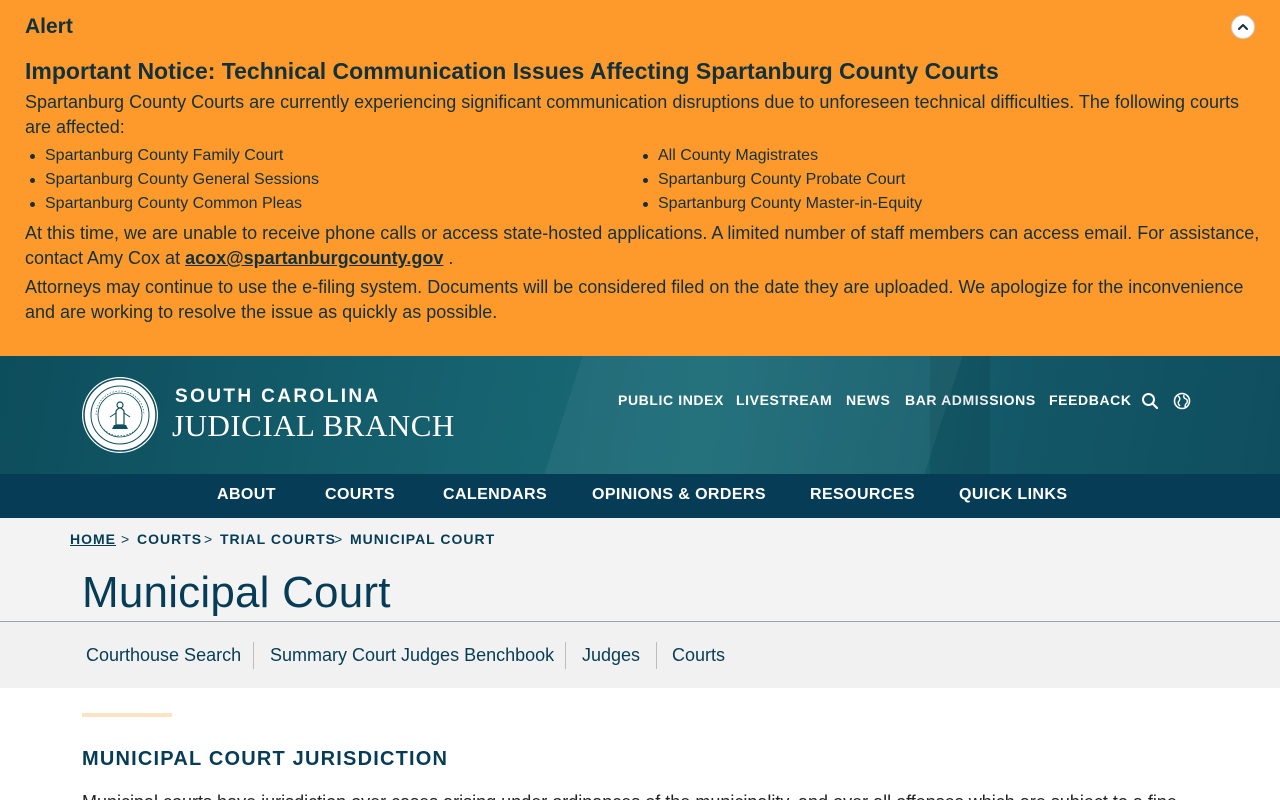 The image size is (1280, 800). What do you see at coordinates (1090, 400) in the screenshot?
I see `utility-link-feedback: FEEDBACK` at bounding box center [1090, 400].